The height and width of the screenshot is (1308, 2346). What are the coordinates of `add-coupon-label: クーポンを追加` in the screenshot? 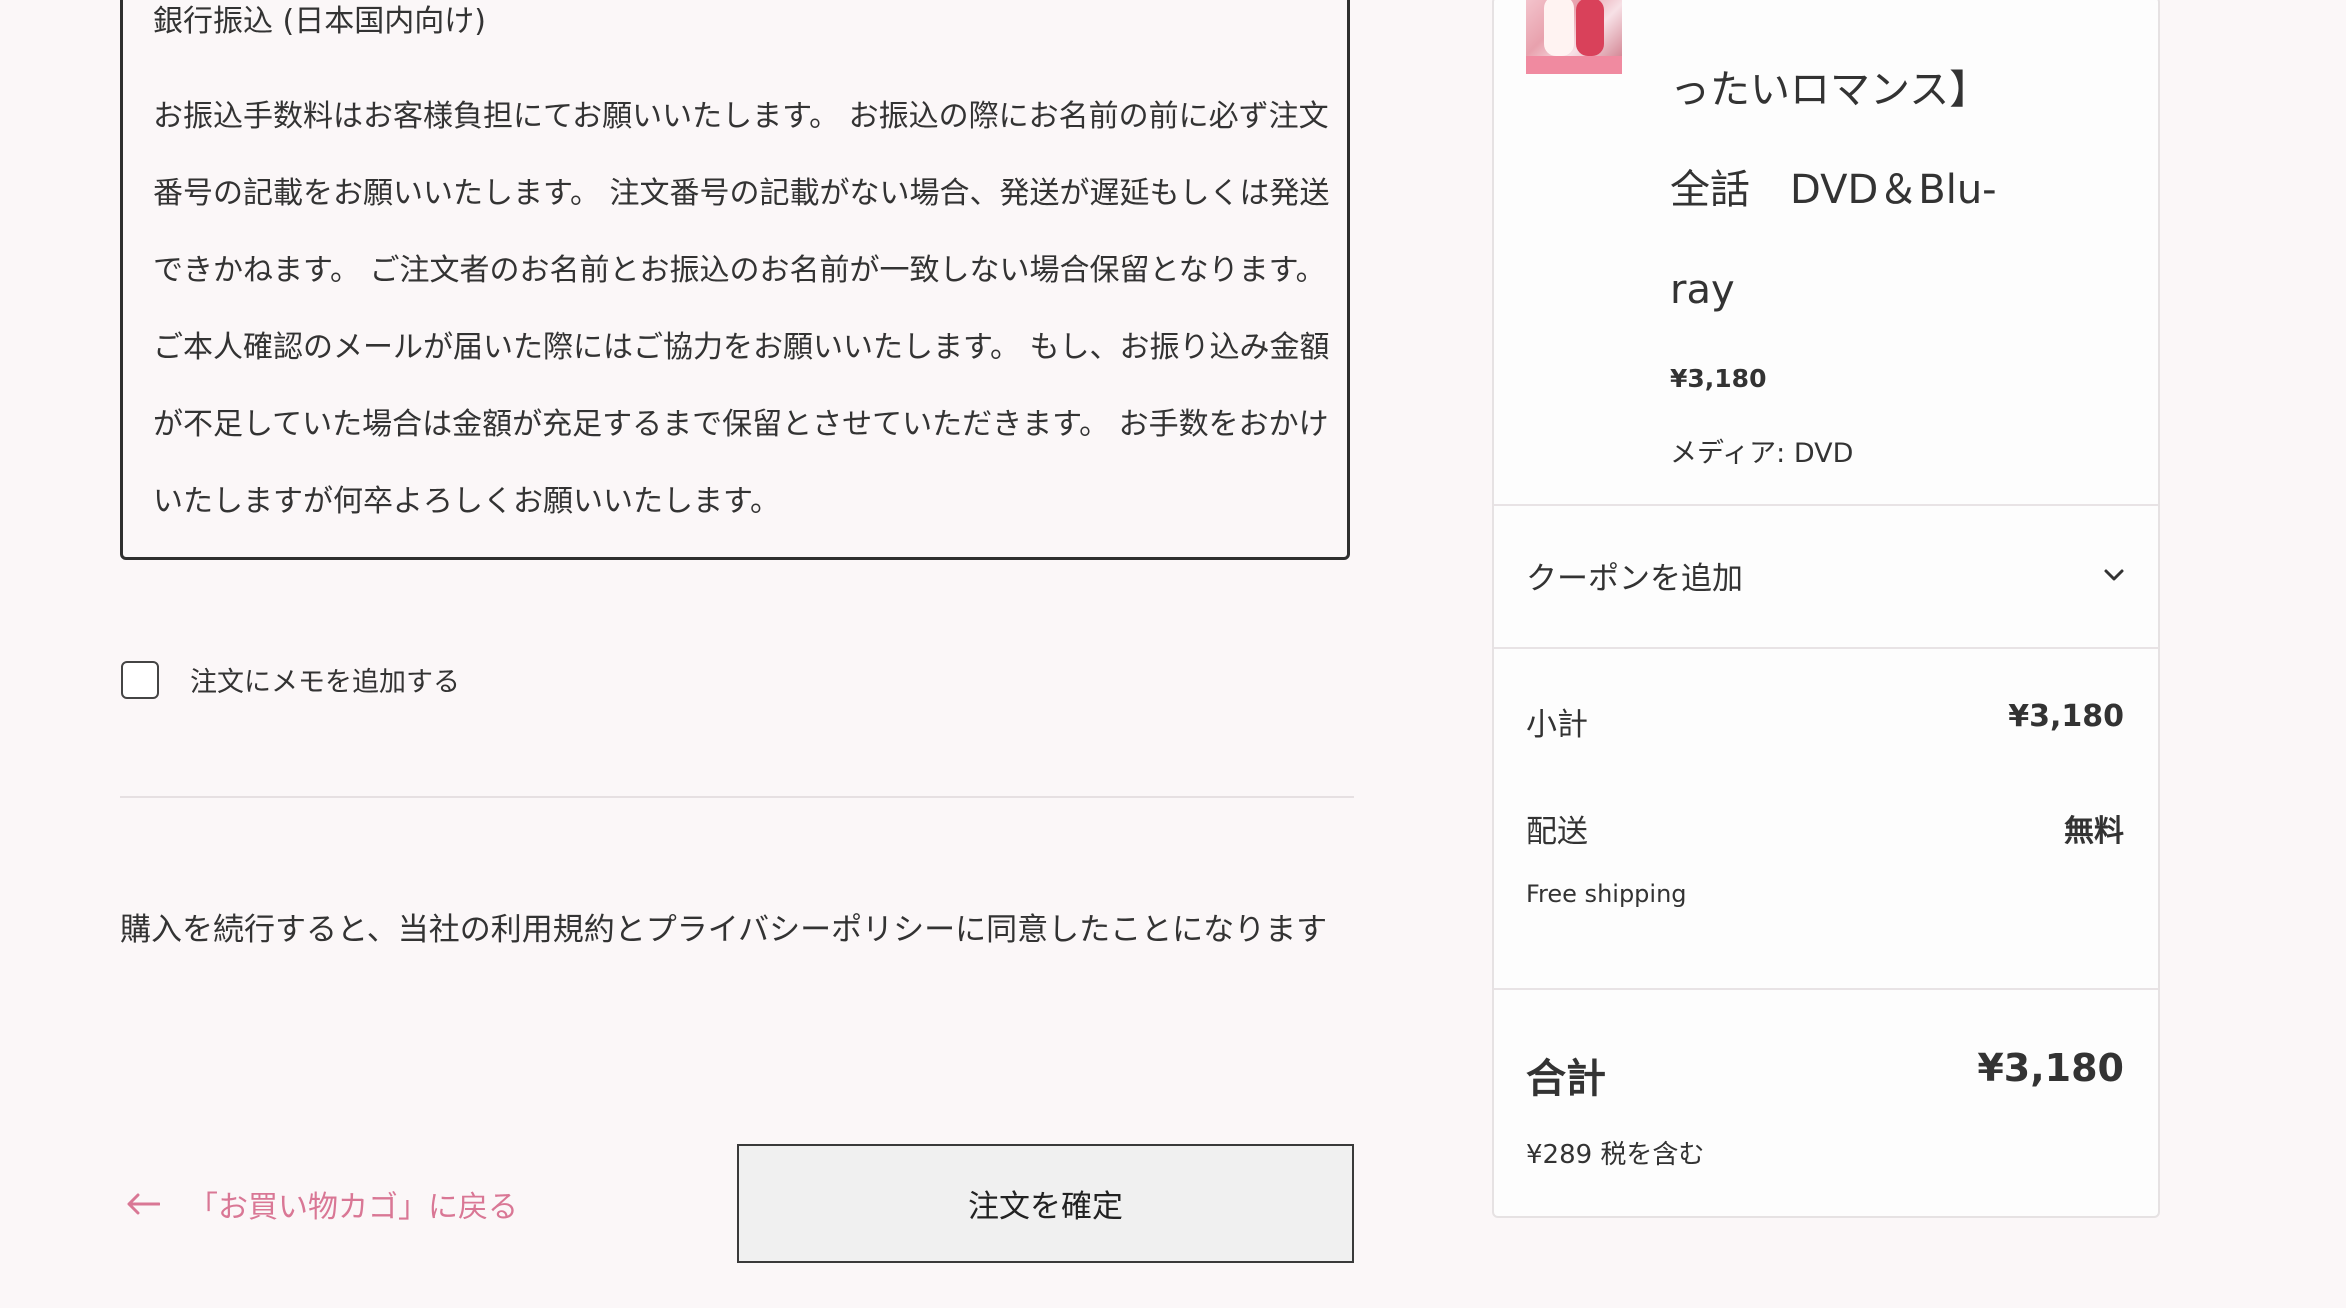 It's located at (1634, 578).